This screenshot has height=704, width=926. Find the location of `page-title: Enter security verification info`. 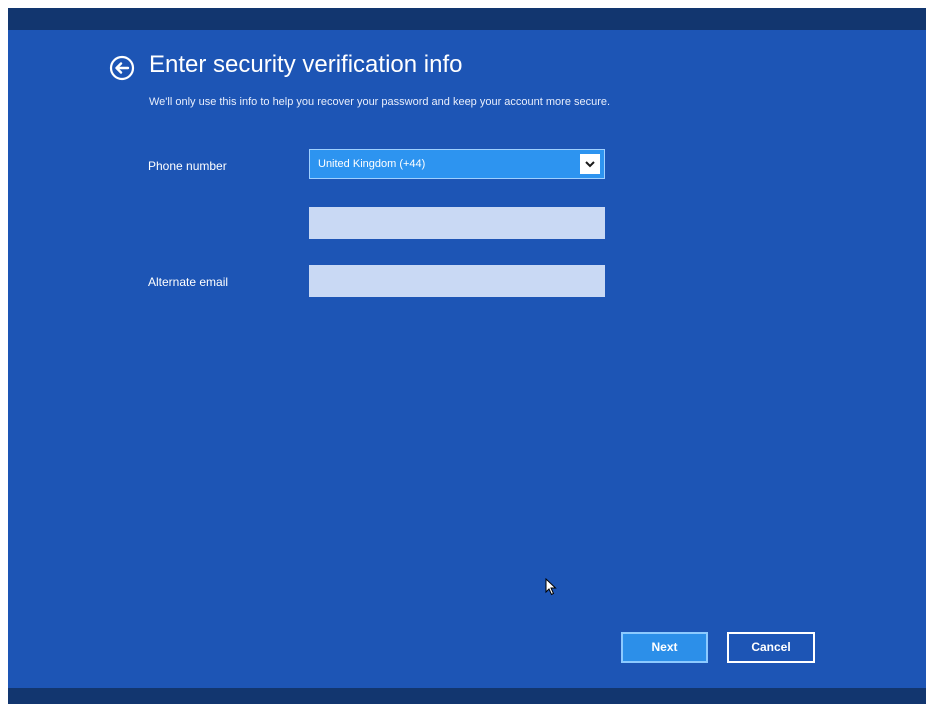

page-title: Enter security verification info is located at coordinates (306, 64).